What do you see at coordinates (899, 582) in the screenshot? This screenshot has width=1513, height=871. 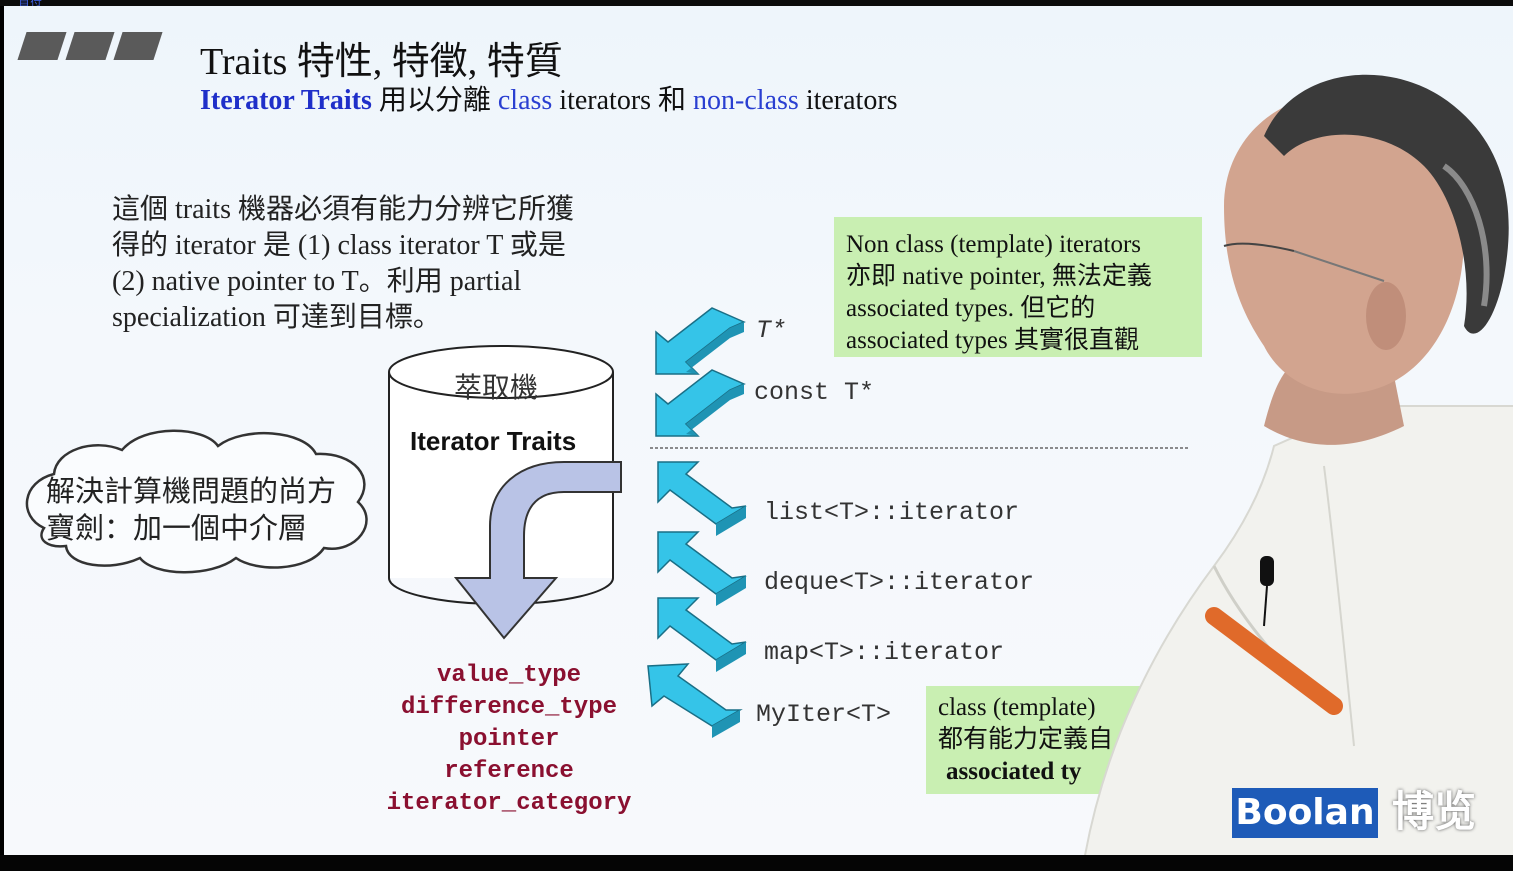 I see `class-iterator-label: deque<T>::iterator` at bounding box center [899, 582].